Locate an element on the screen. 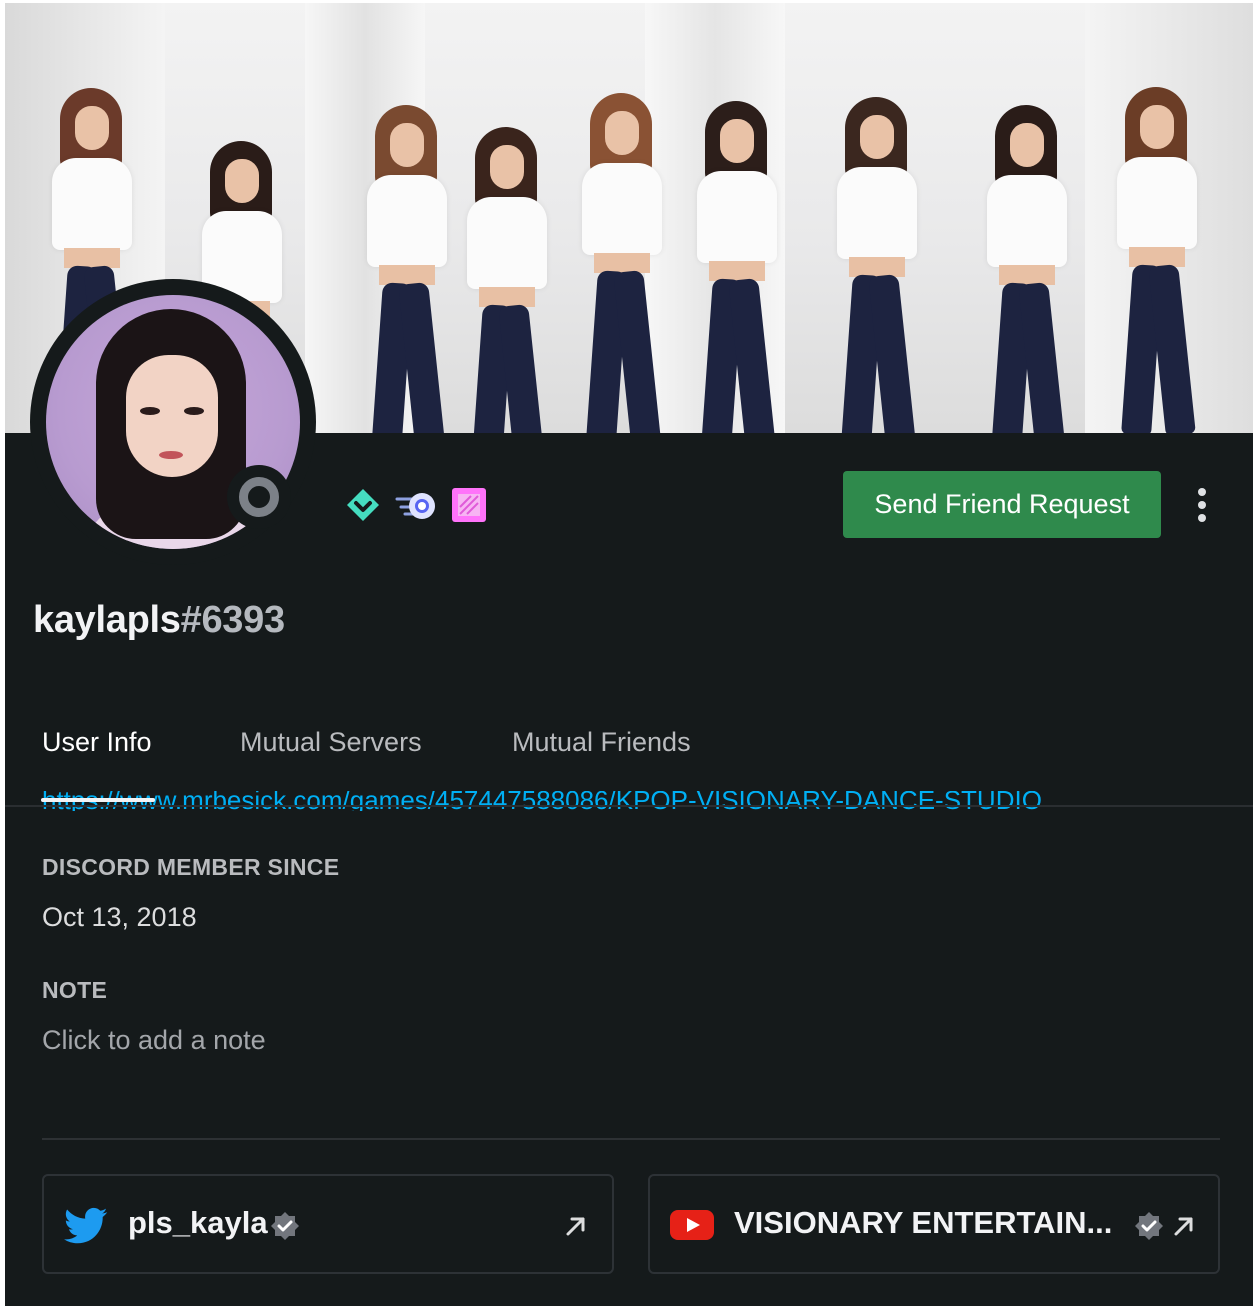 The height and width of the screenshot is (1306, 1254). offline-status-icon is located at coordinates (259, 497).